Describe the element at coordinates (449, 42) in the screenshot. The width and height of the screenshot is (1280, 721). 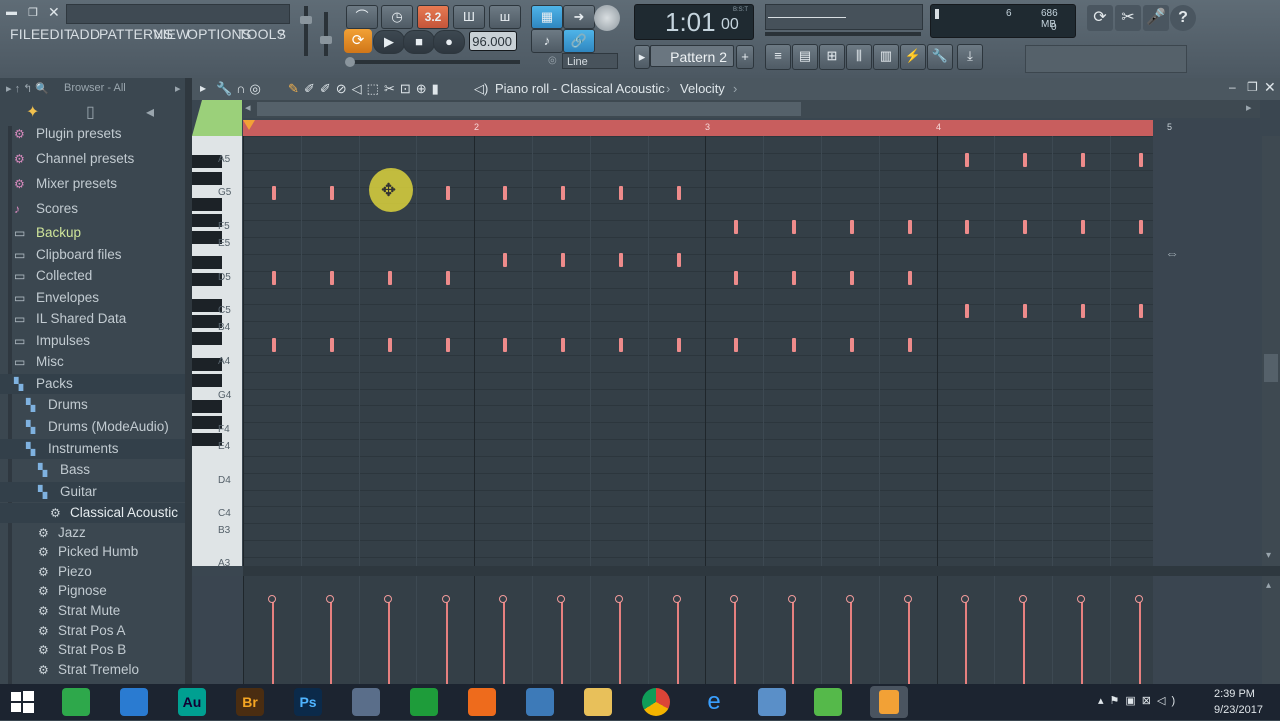
I see `record-button: ●` at that location.